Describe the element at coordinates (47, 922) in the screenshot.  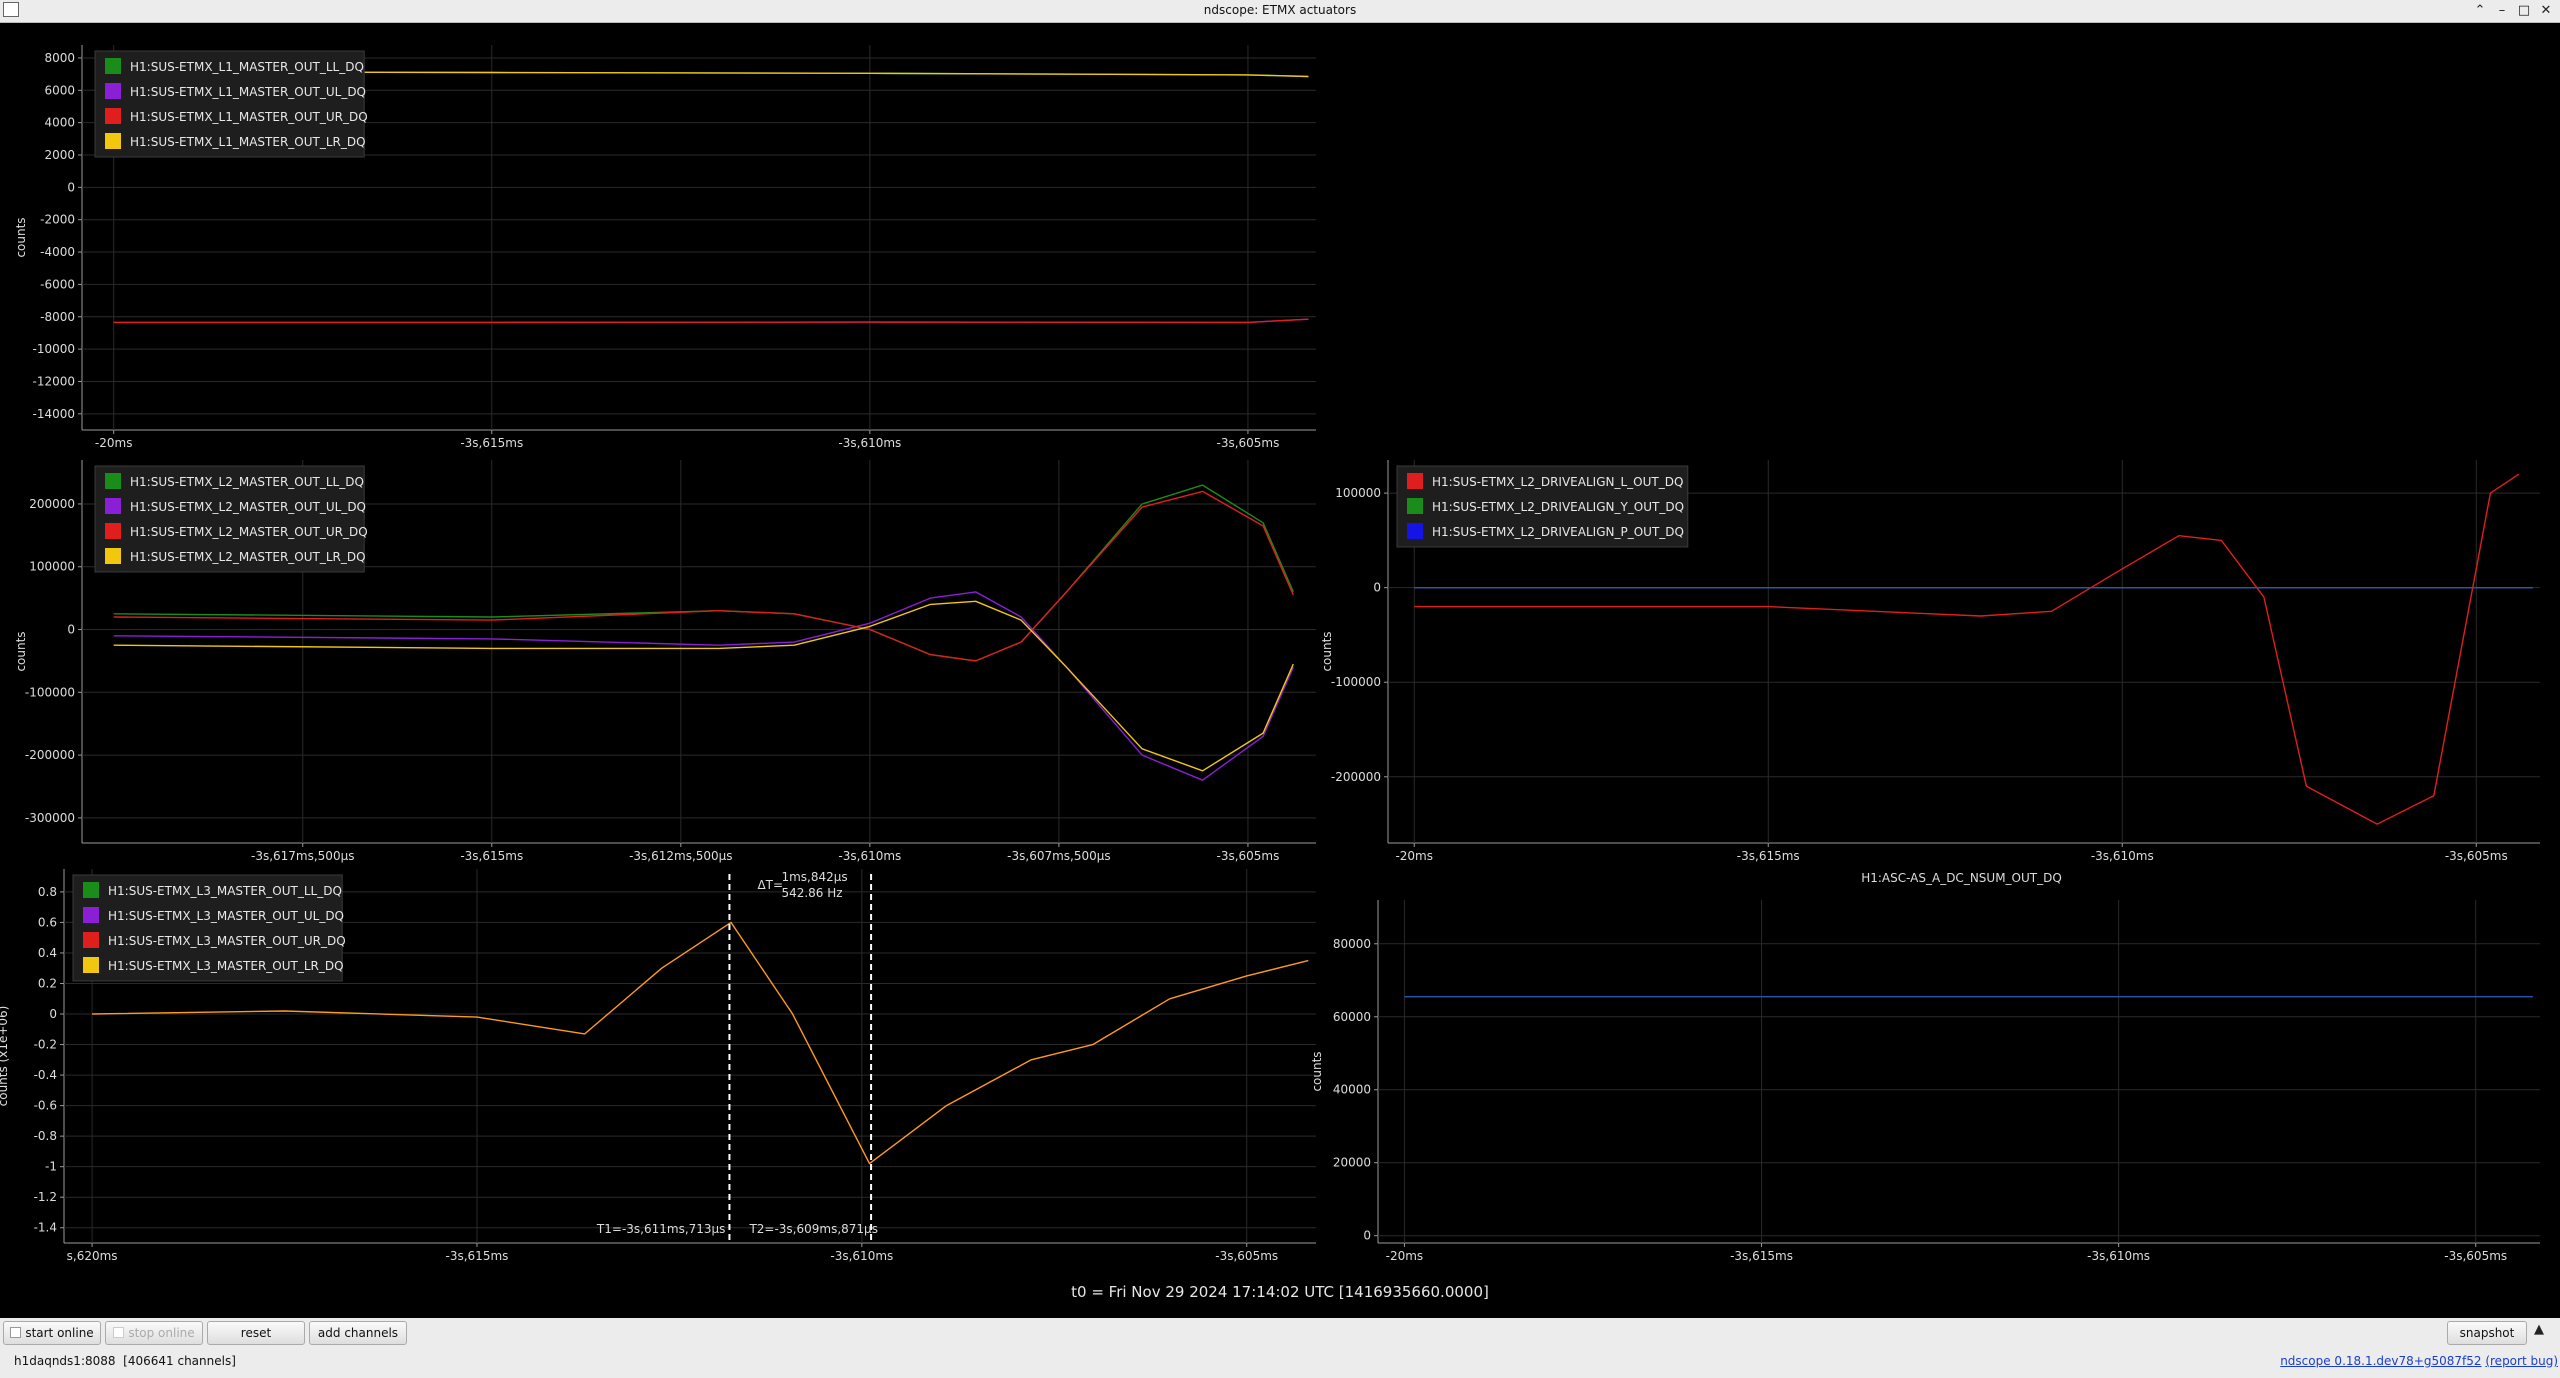
I see `y-tick-label: 0.6` at that location.